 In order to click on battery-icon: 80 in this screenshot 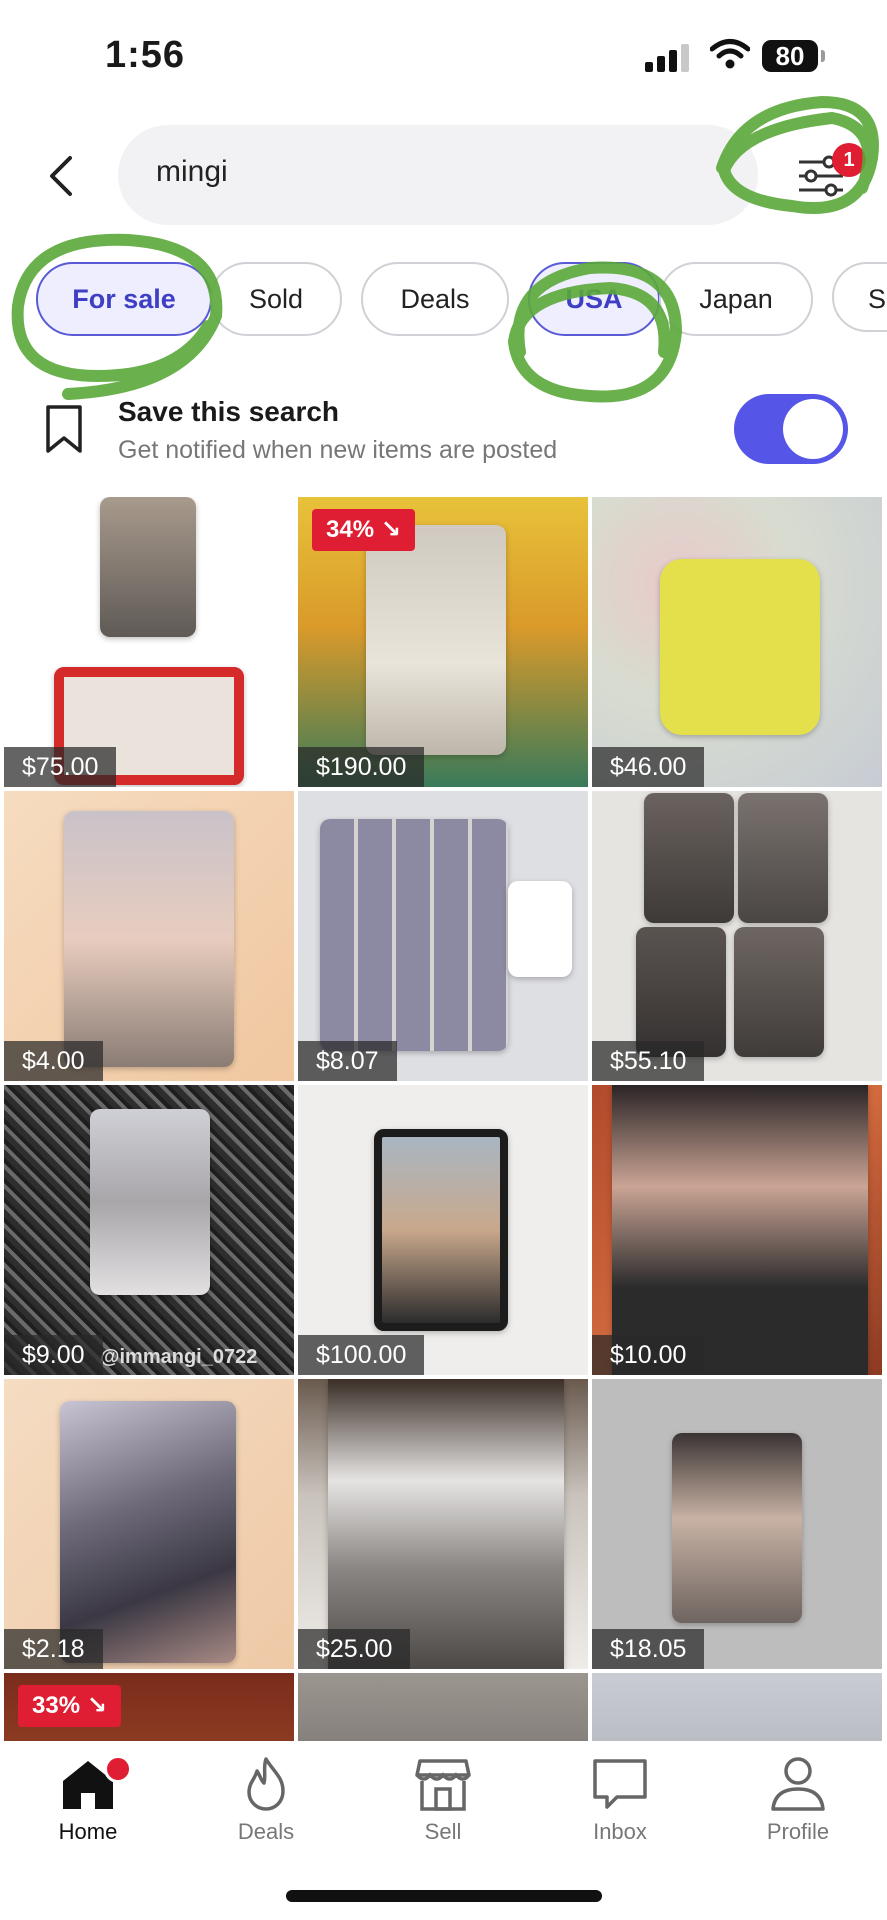, I will do `click(793, 56)`.